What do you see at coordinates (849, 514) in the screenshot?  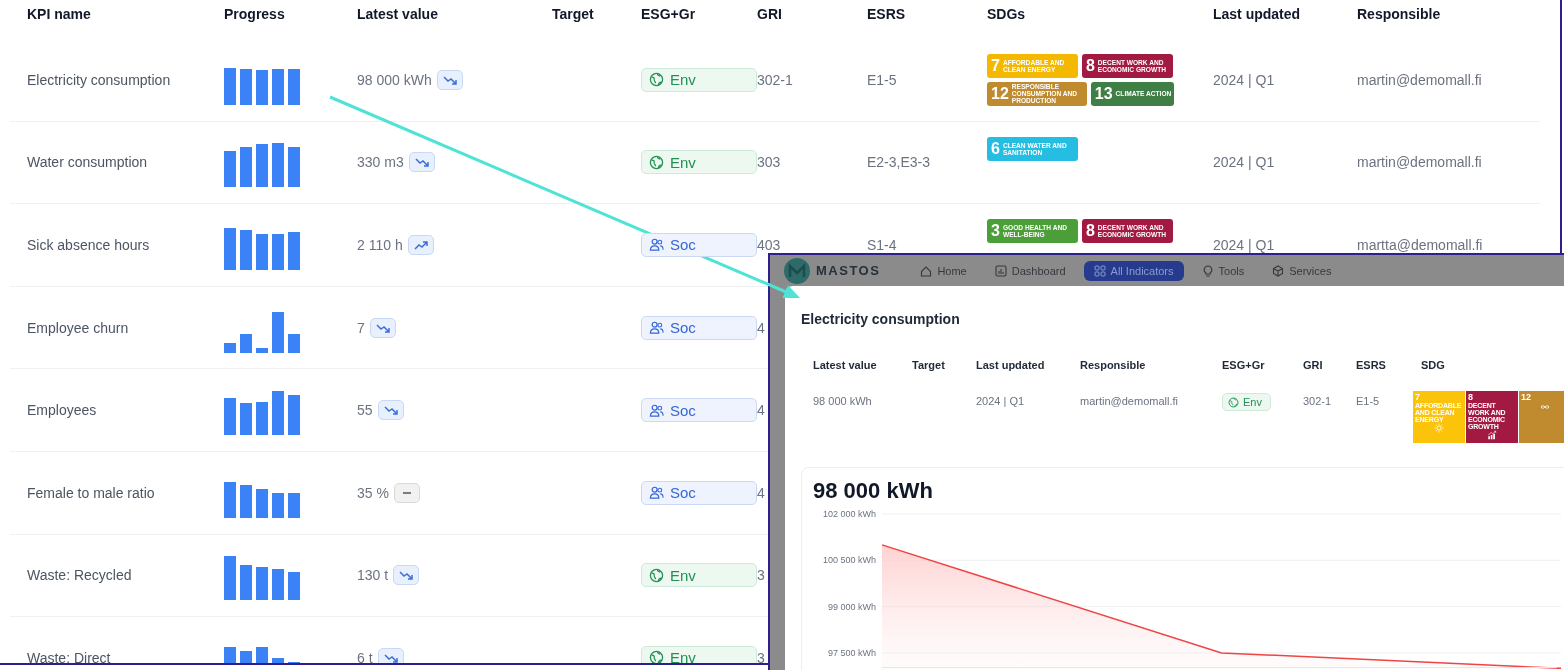 I see `axis-label: 102 000 kWh` at bounding box center [849, 514].